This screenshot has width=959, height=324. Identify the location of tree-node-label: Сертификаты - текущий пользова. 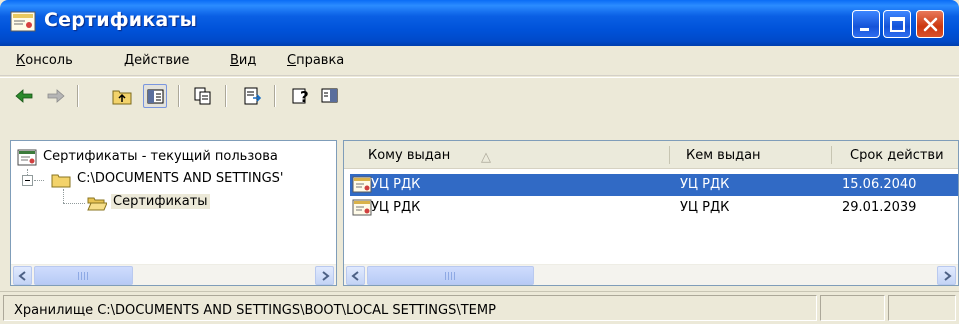
(160, 156).